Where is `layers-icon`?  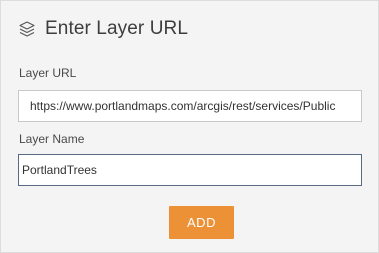 layers-icon is located at coordinates (27, 29).